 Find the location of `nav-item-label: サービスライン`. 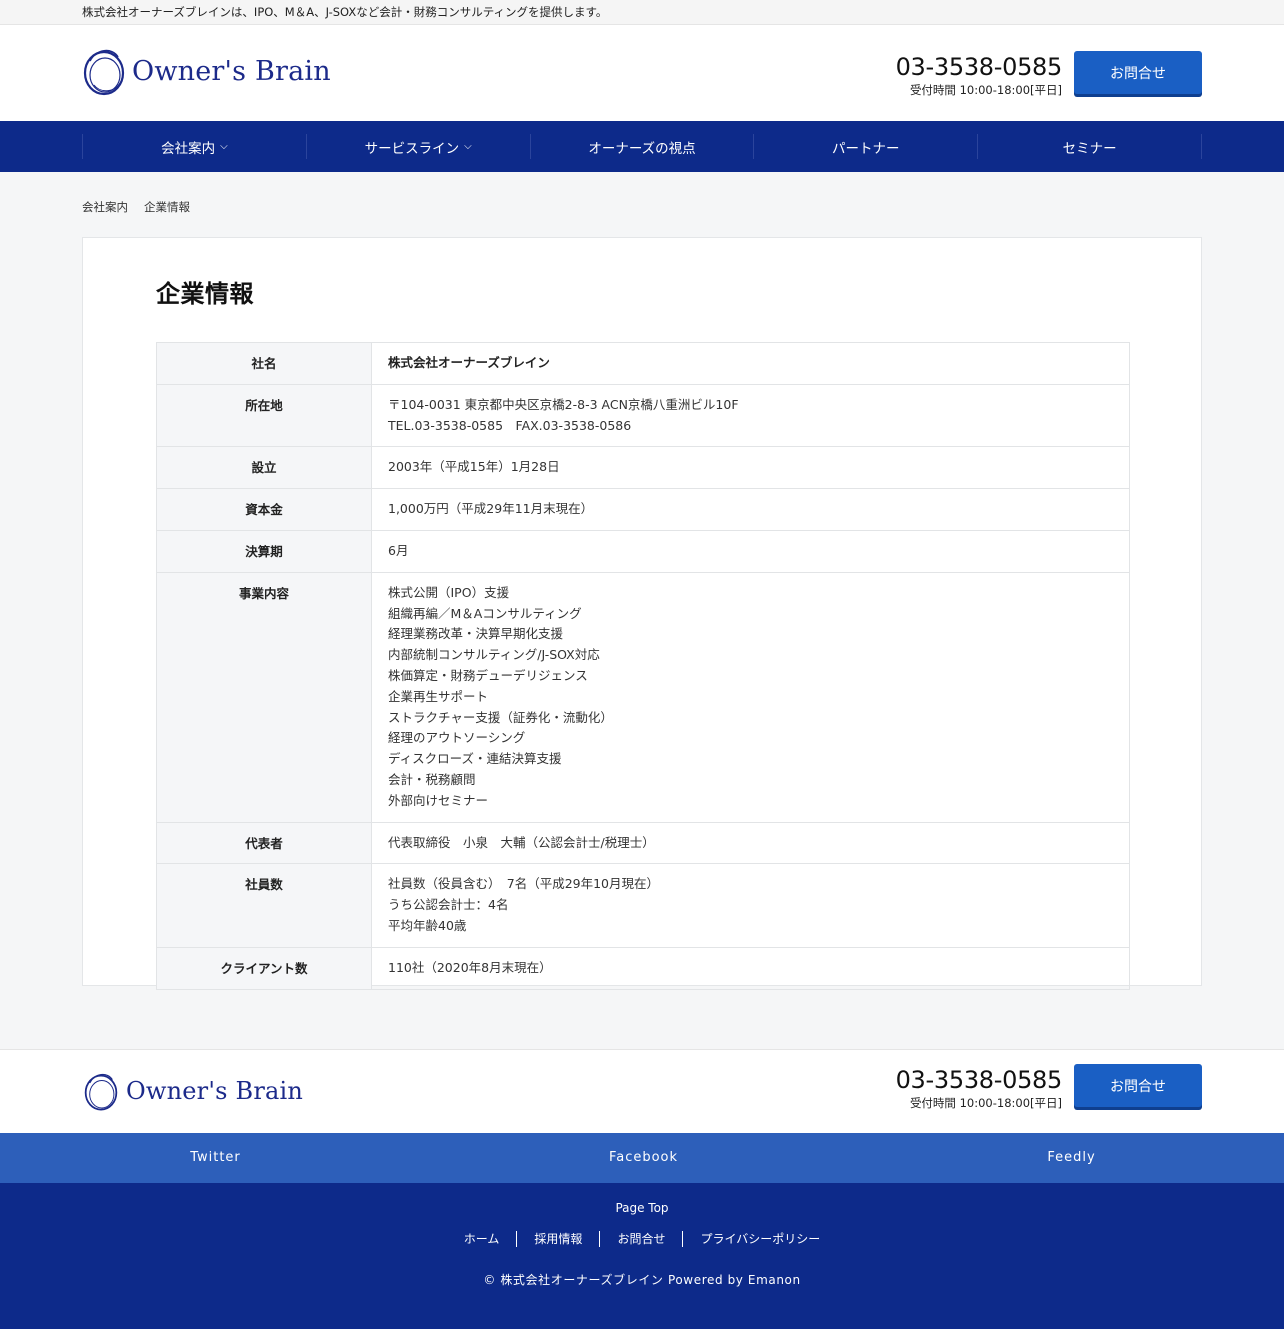

nav-item-label: サービスライン is located at coordinates (412, 148).